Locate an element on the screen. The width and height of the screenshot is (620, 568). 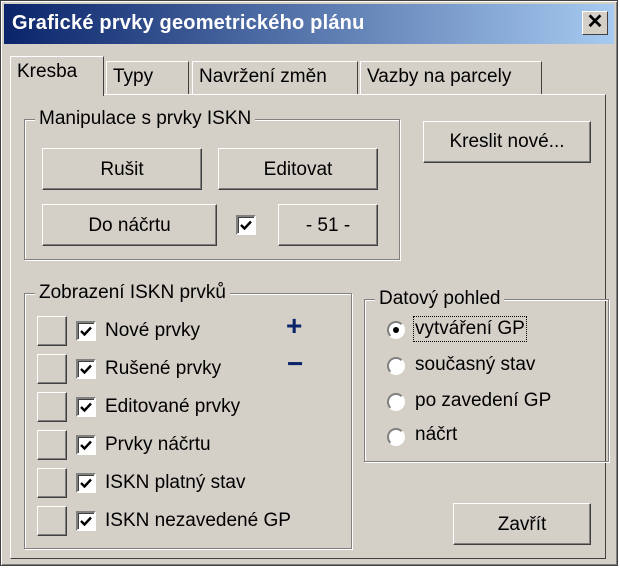
tab-vazby-na-parcely: Vazby na parcely is located at coordinates (451, 78).